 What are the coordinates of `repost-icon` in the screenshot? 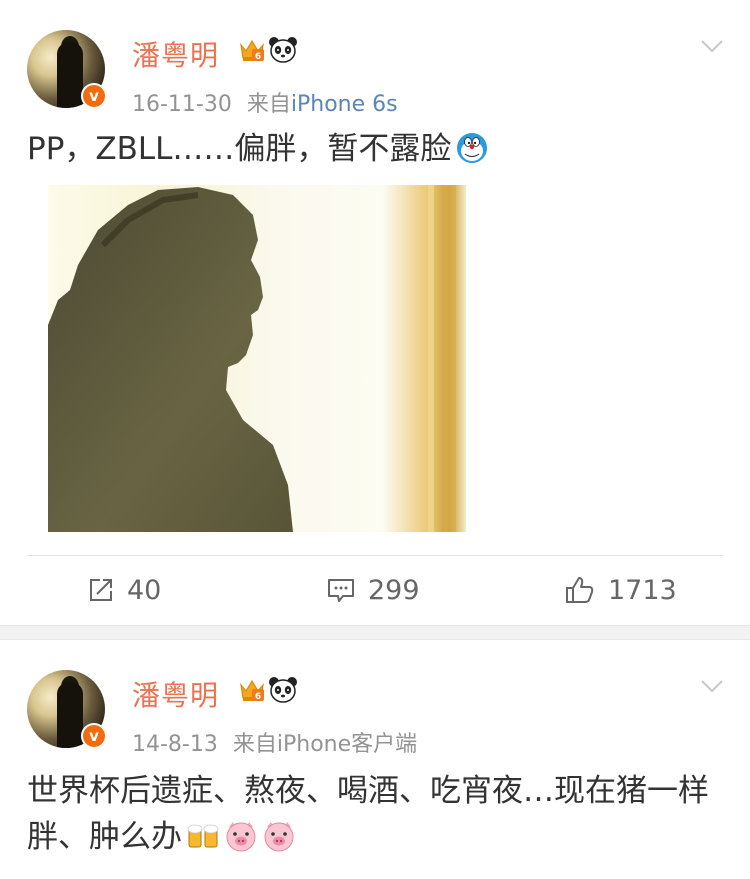 It's located at (101, 590).